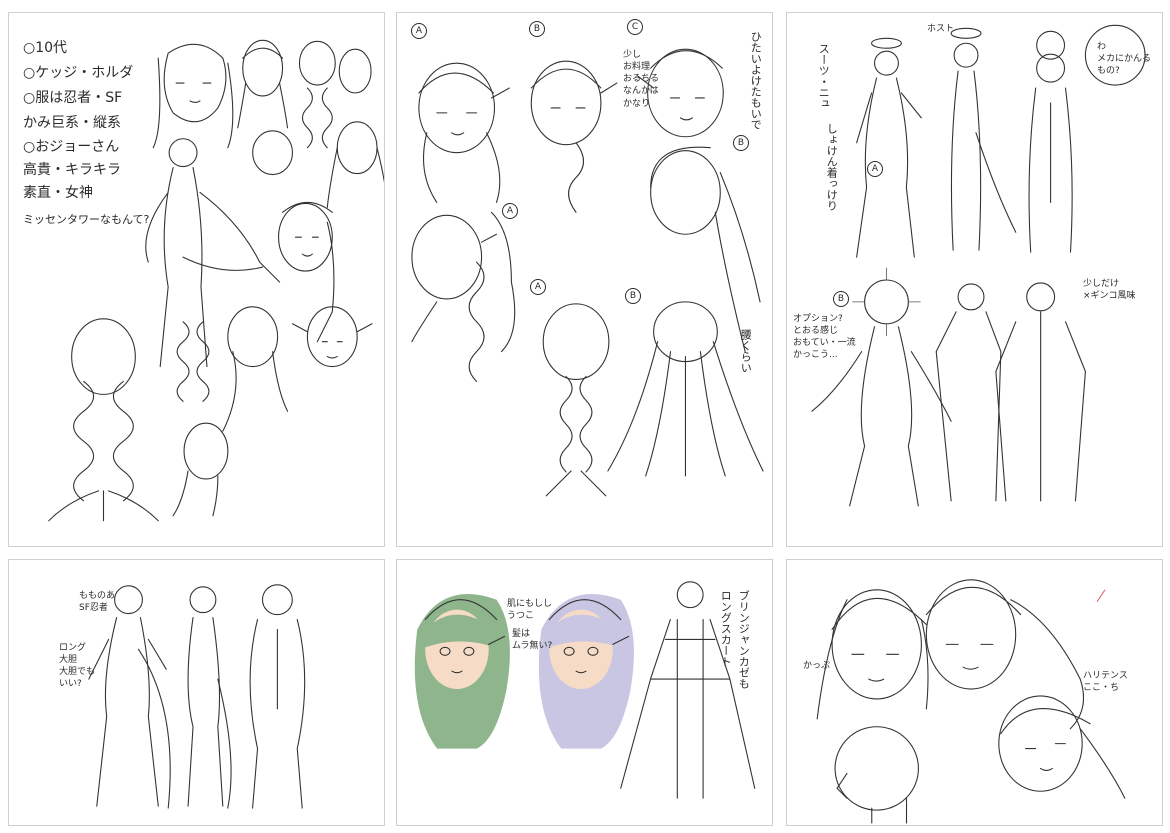  I want to click on vertical-note-forehead: ひたいよけたもいで, so click(756, 80).